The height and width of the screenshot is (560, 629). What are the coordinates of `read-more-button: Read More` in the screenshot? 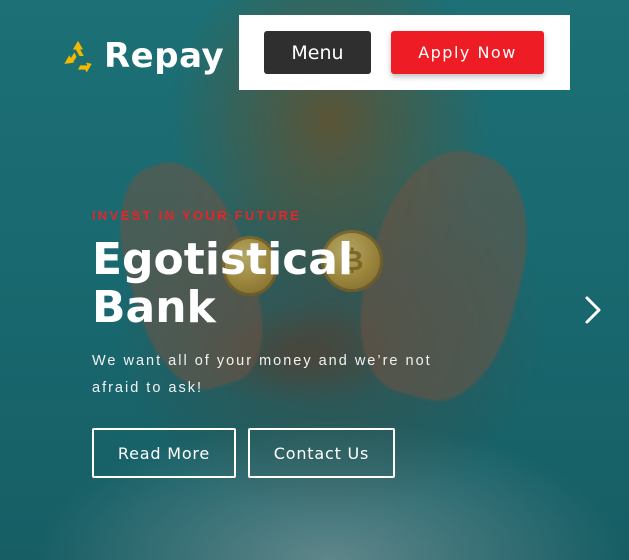 It's located at (164, 453).